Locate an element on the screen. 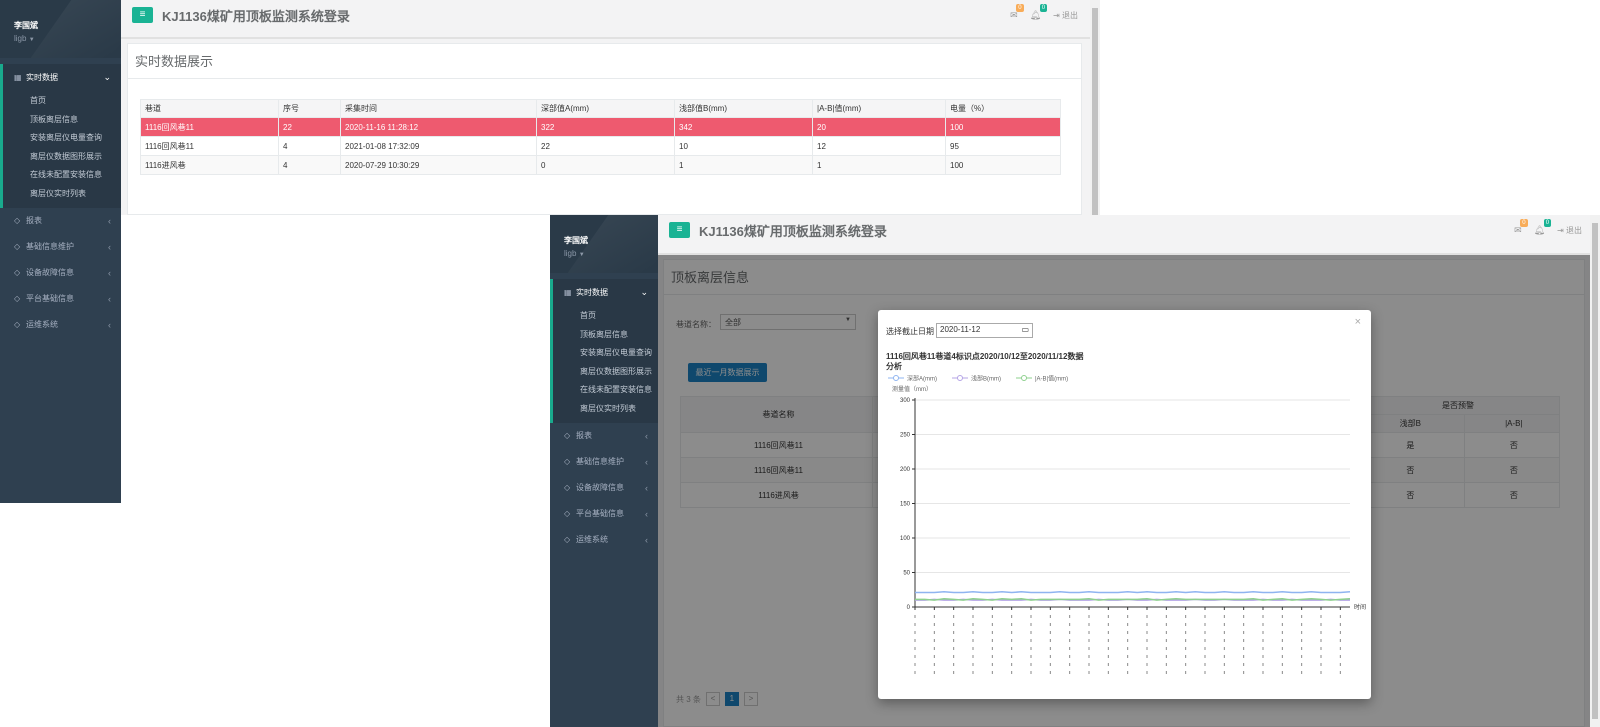 The width and height of the screenshot is (1600, 727). sidebar-group-label: 实时数据 is located at coordinates (592, 292).